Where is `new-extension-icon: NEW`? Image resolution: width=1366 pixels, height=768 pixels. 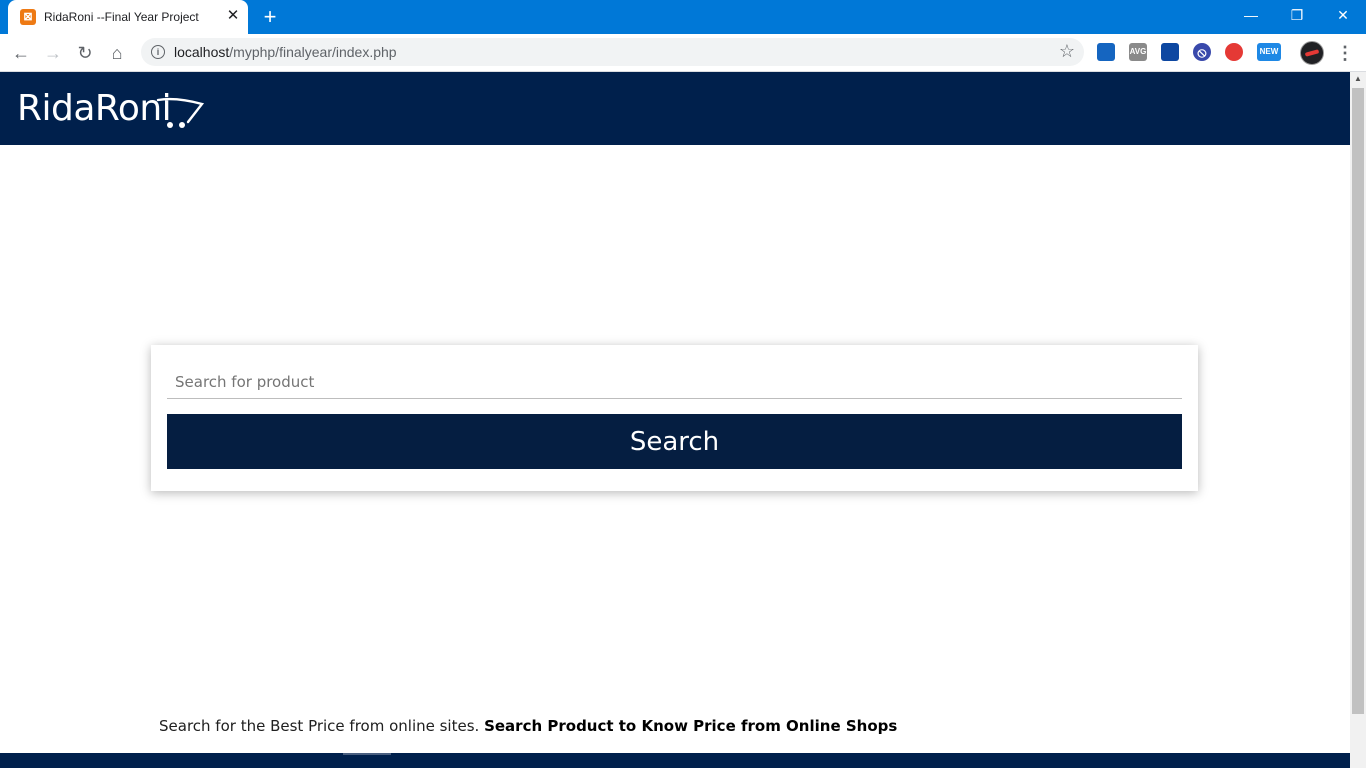 new-extension-icon: NEW is located at coordinates (1269, 52).